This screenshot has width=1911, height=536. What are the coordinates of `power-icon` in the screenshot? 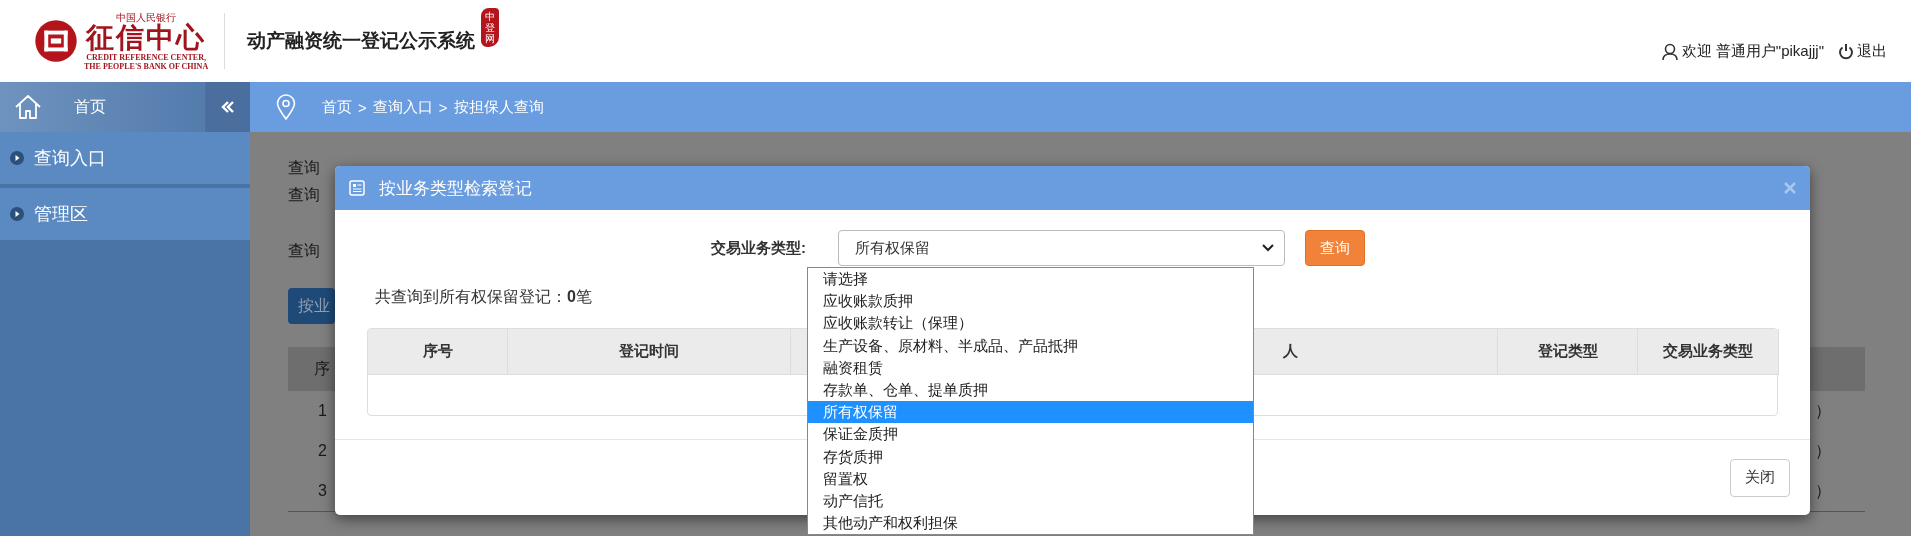 It's located at (1846, 51).